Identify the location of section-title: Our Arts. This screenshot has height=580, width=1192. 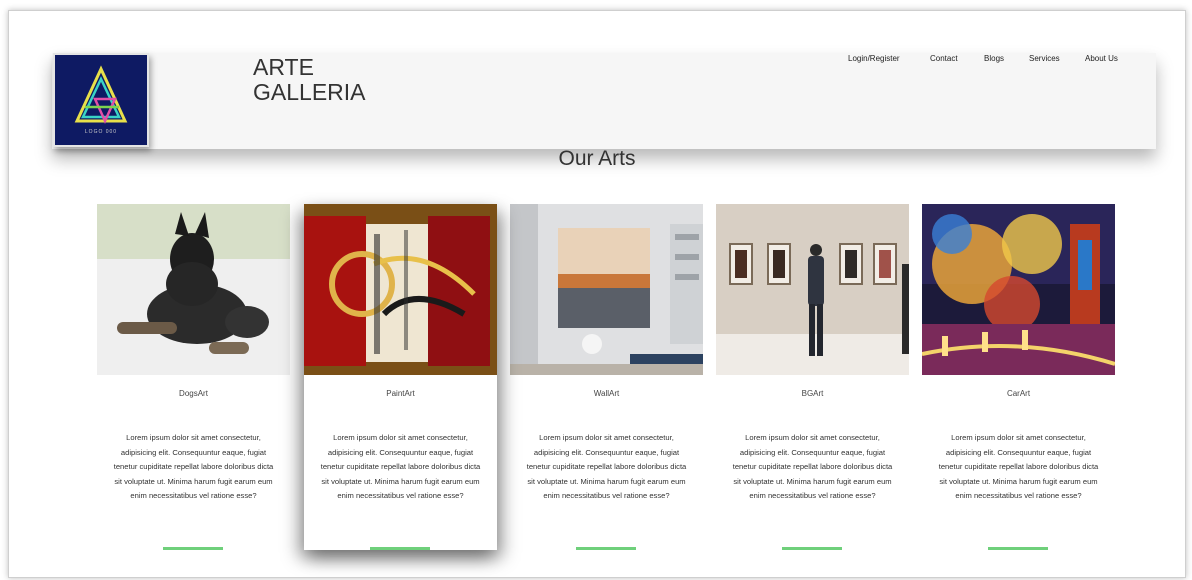
(597, 158).